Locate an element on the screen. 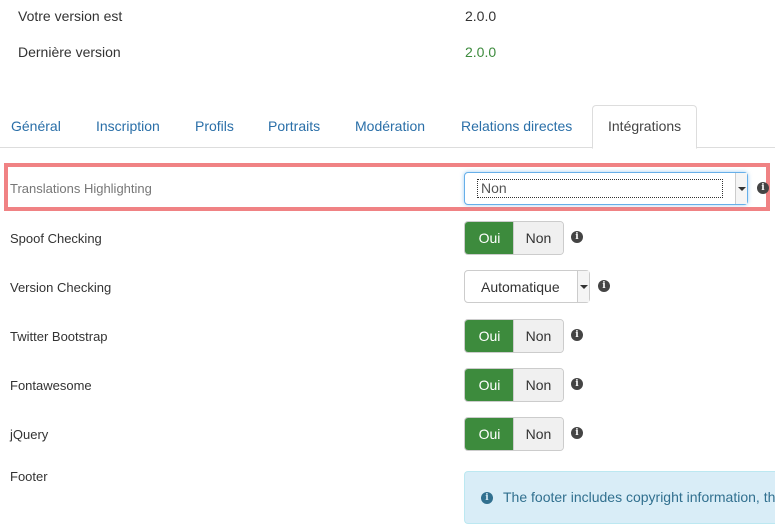 The height and width of the screenshot is (530, 775). jquery-yes-button: Oui is located at coordinates (489, 434).